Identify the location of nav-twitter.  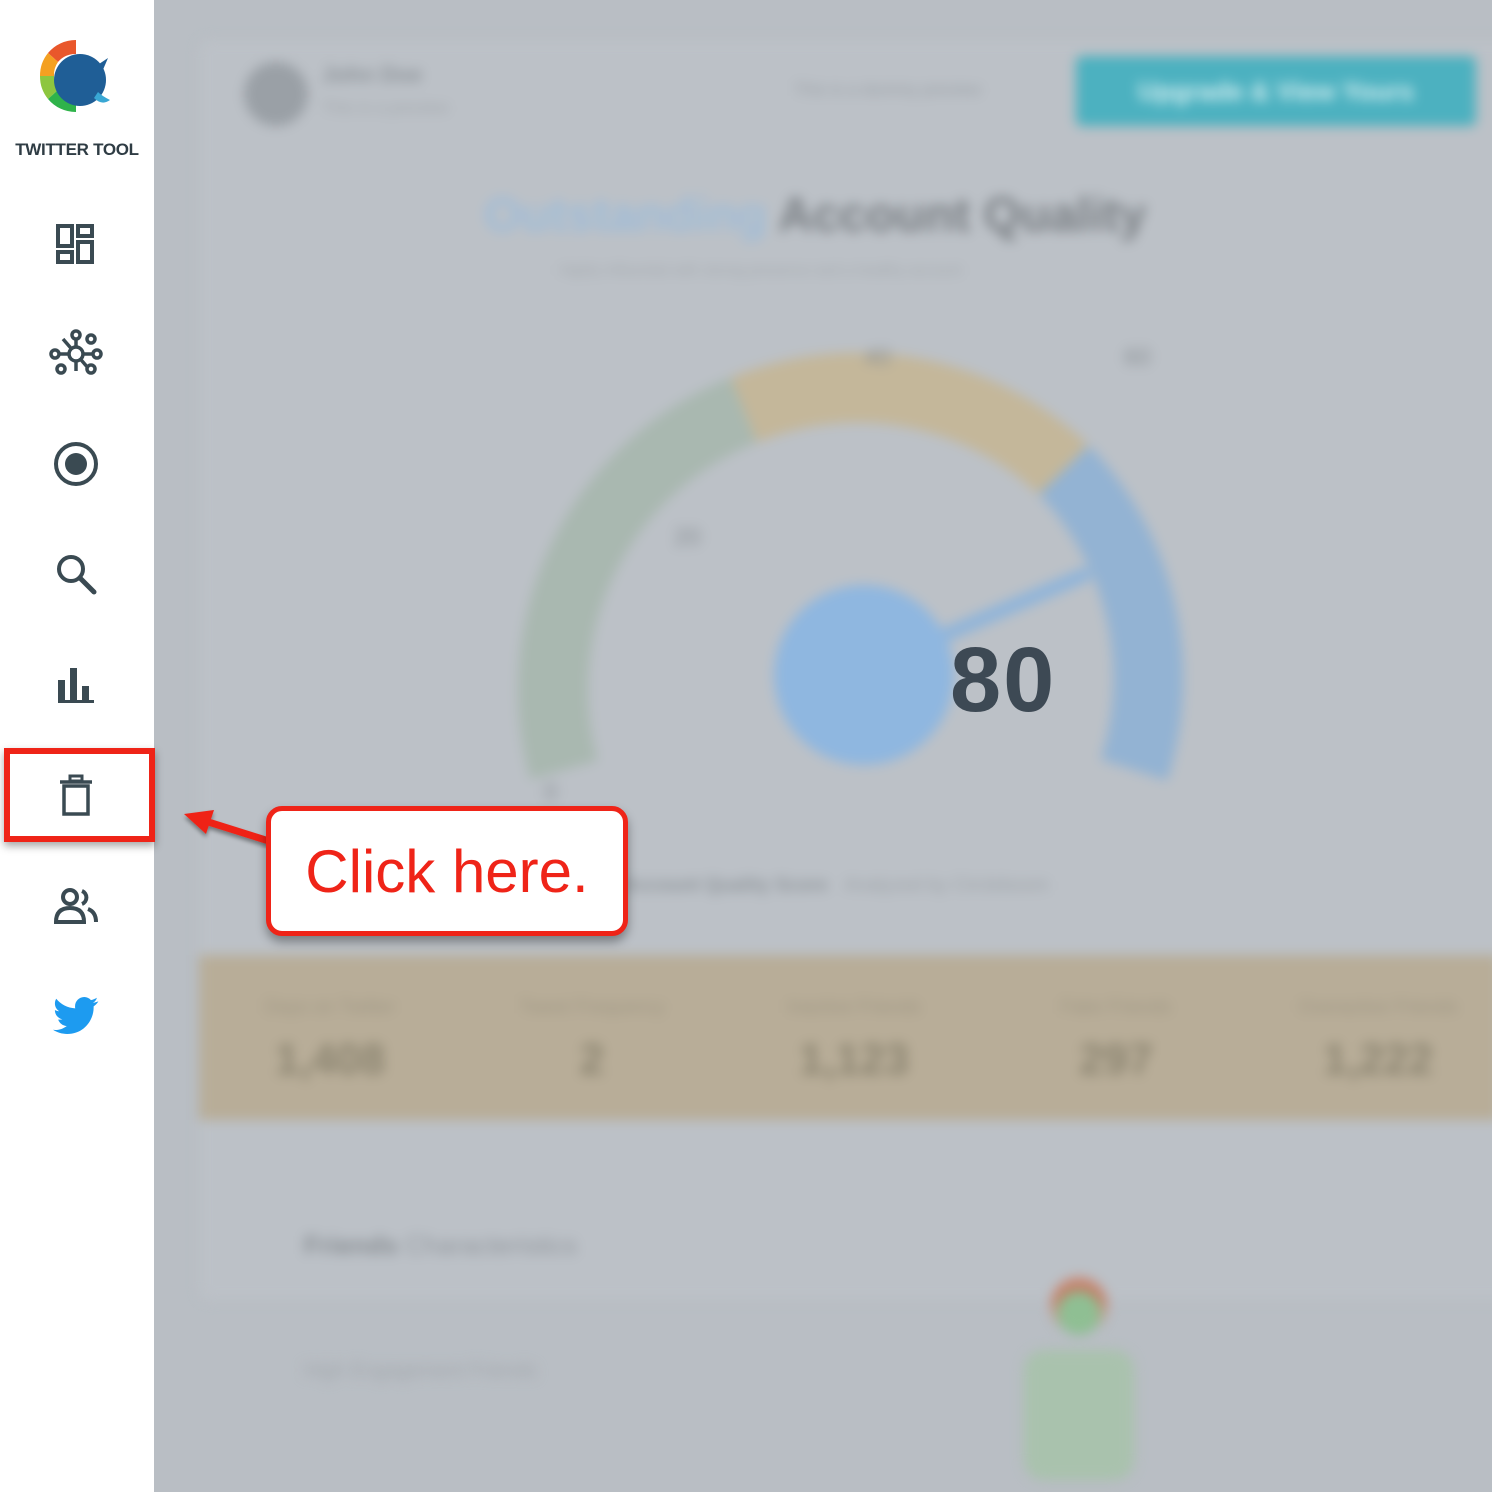
(76, 1016).